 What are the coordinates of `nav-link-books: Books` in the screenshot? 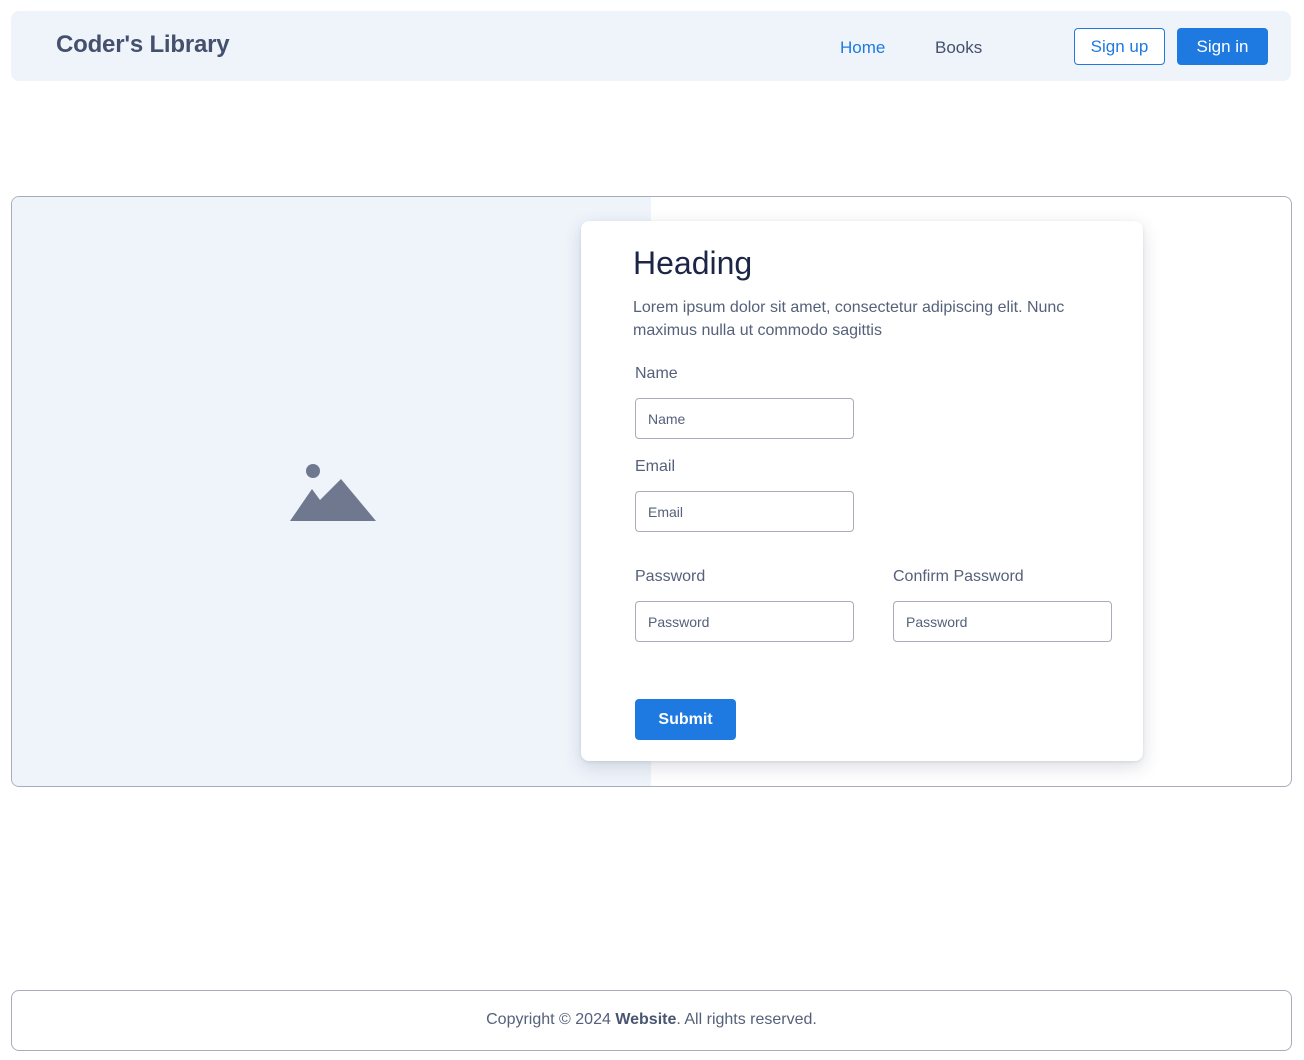 It's located at (958, 48).